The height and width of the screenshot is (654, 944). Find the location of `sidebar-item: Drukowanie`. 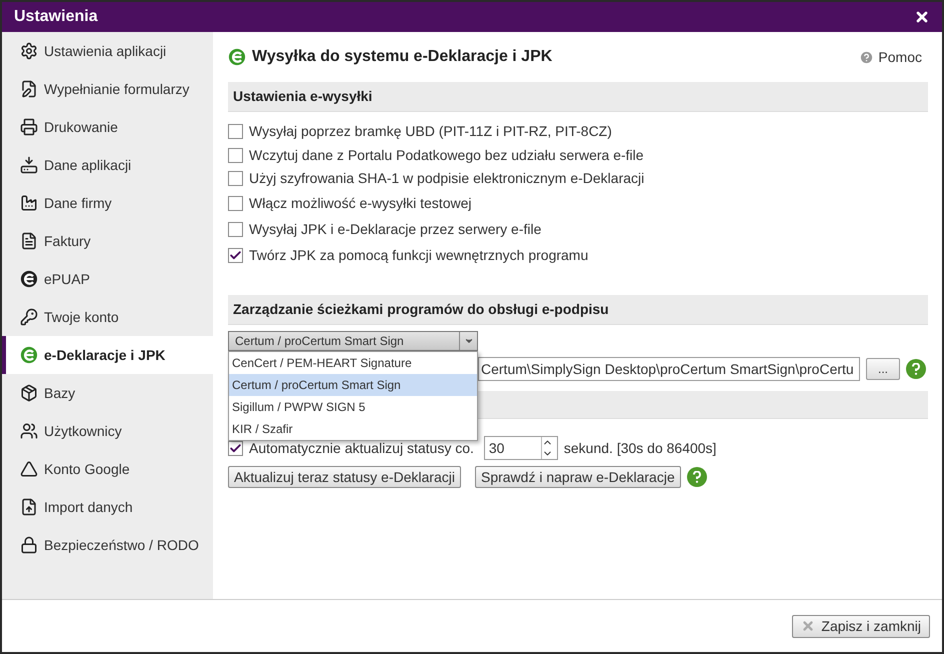

sidebar-item: Drukowanie is located at coordinates (107, 127).